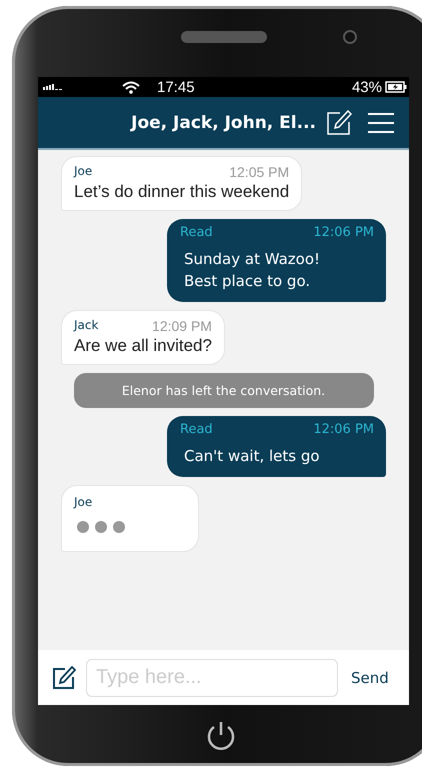  I want to click on signal-icon, so click(54, 87).